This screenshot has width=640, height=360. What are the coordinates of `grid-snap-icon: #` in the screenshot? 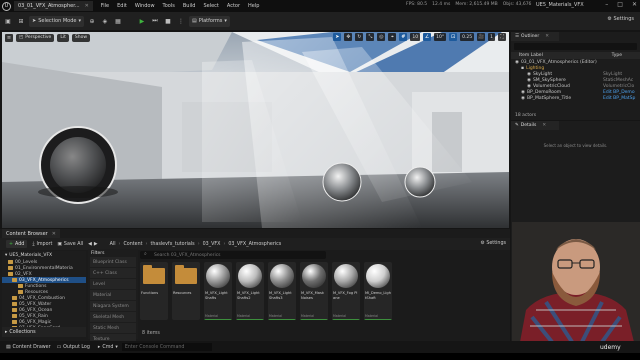 It's located at (403, 37).